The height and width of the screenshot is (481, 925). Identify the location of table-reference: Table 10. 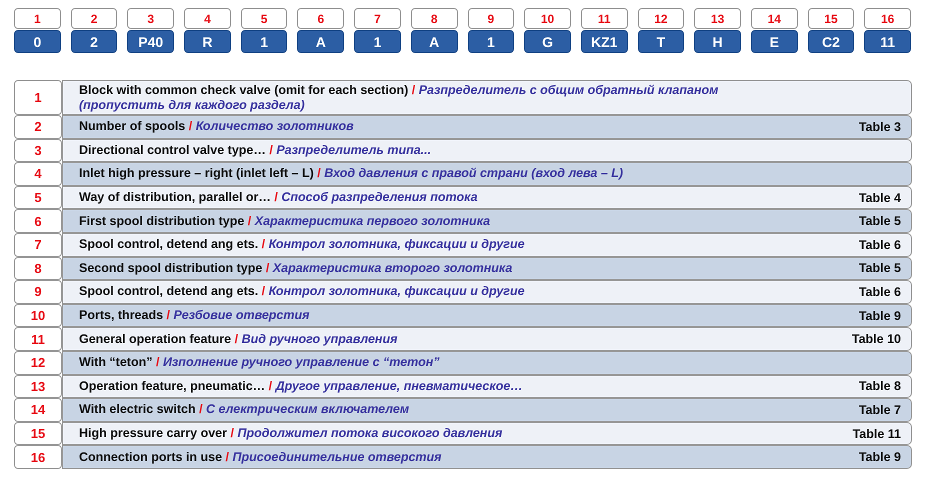
(876, 339).